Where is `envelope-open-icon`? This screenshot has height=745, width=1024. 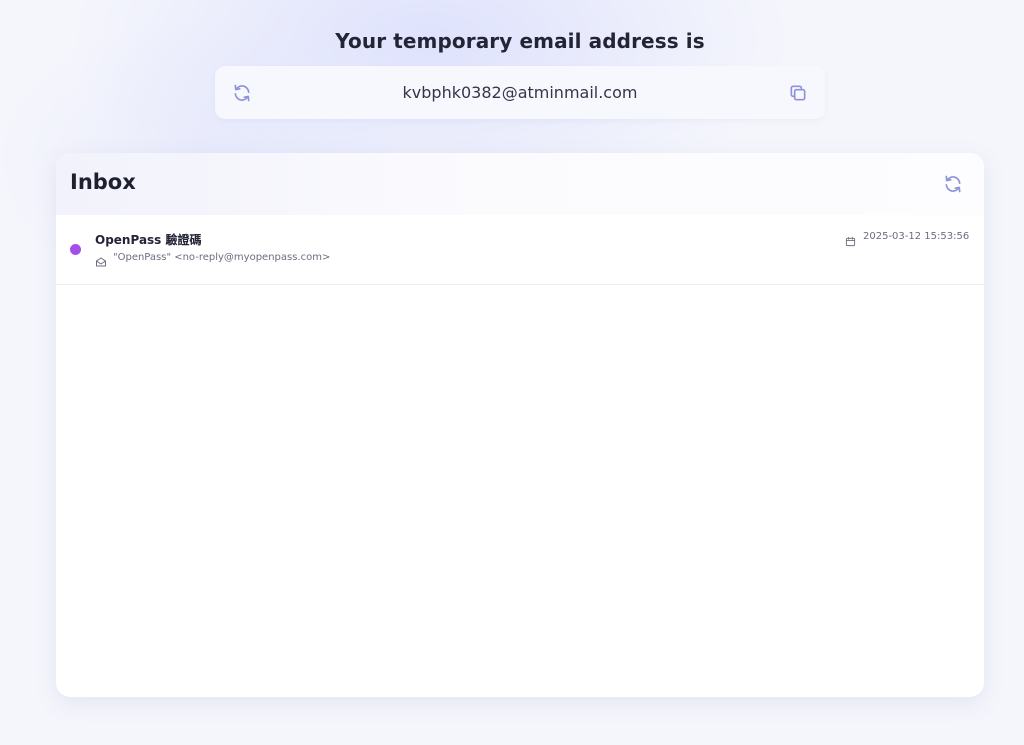 envelope-open-icon is located at coordinates (101, 260).